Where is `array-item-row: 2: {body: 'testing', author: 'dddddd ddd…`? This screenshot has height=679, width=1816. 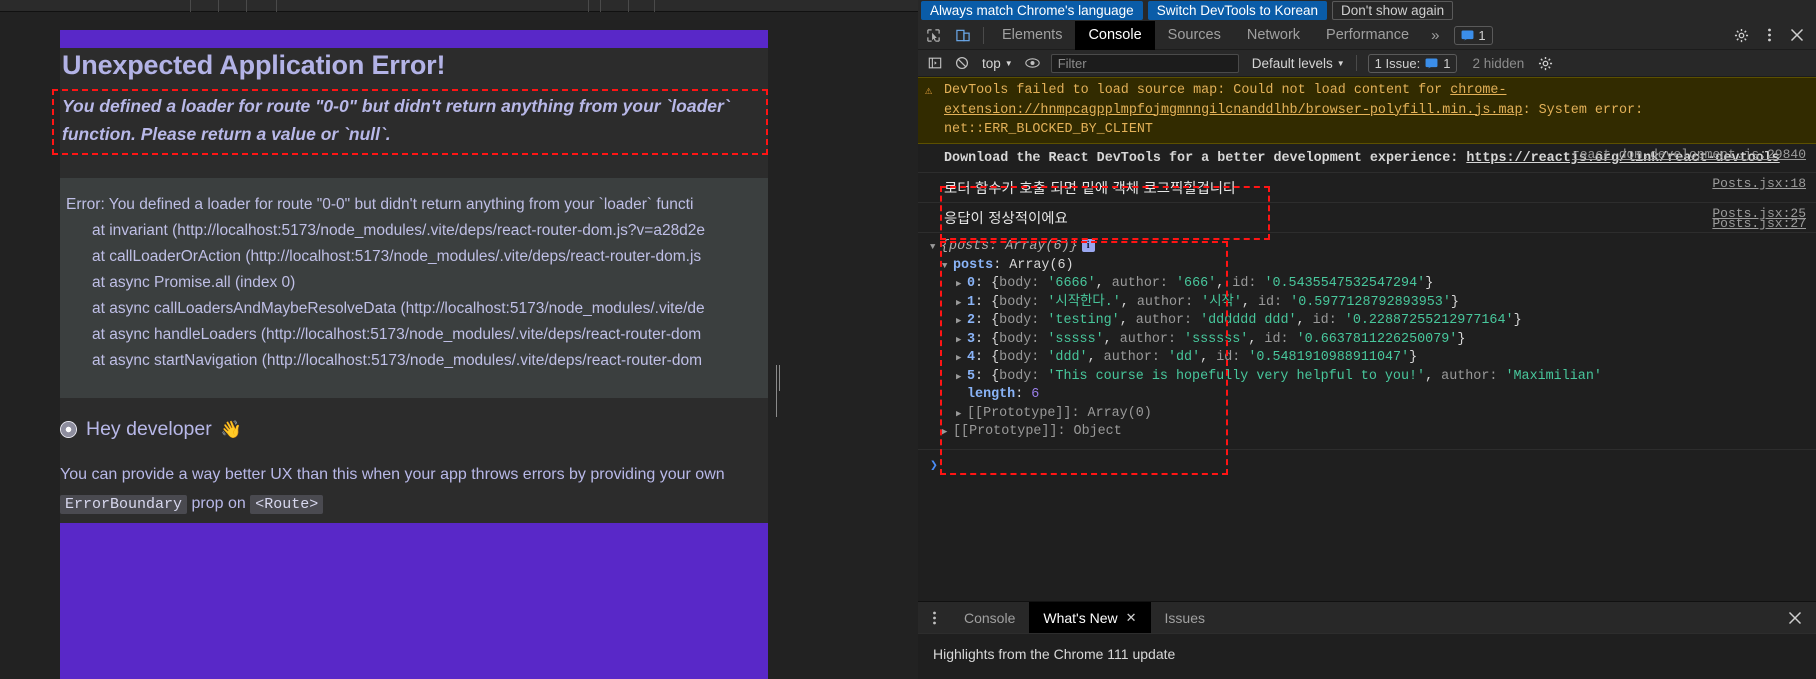
array-item-row: 2: {body: 'testing', author: 'dddddd ddd… is located at coordinates (1369, 321).